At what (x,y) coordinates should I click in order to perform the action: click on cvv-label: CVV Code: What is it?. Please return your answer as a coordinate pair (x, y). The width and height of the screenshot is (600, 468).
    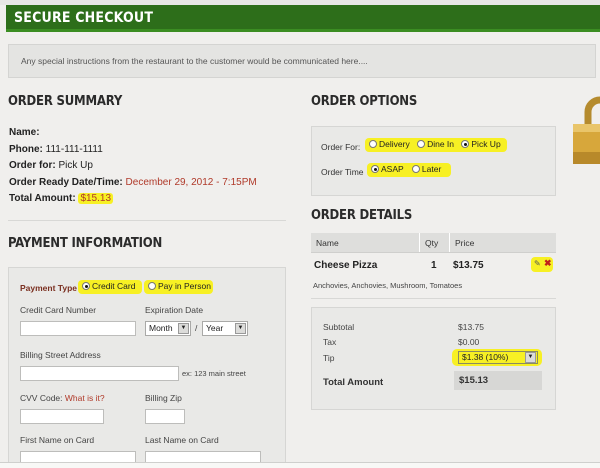
    Looking at the image, I should click on (62, 398).